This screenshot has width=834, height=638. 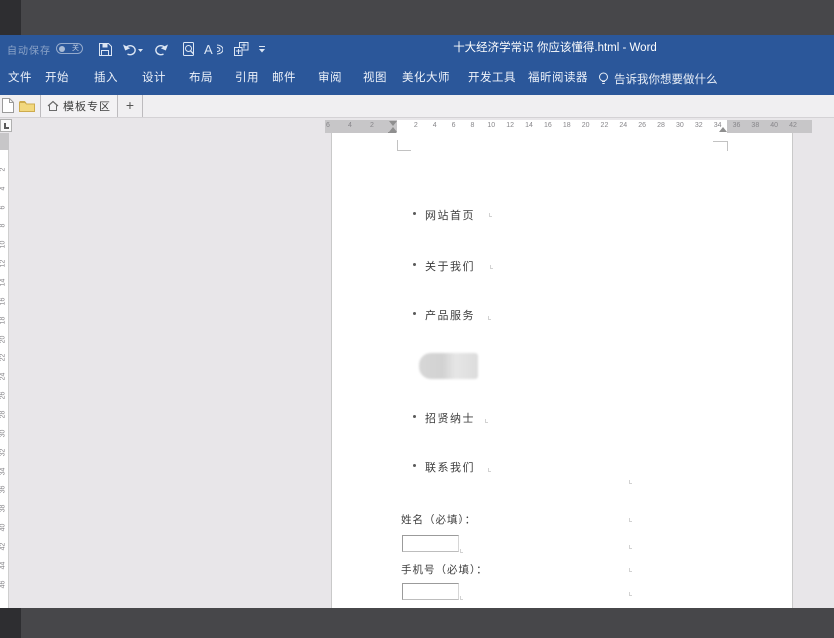 What do you see at coordinates (774, 125) in the screenshot?
I see `ruler-number: 40` at bounding box center [774, 125].